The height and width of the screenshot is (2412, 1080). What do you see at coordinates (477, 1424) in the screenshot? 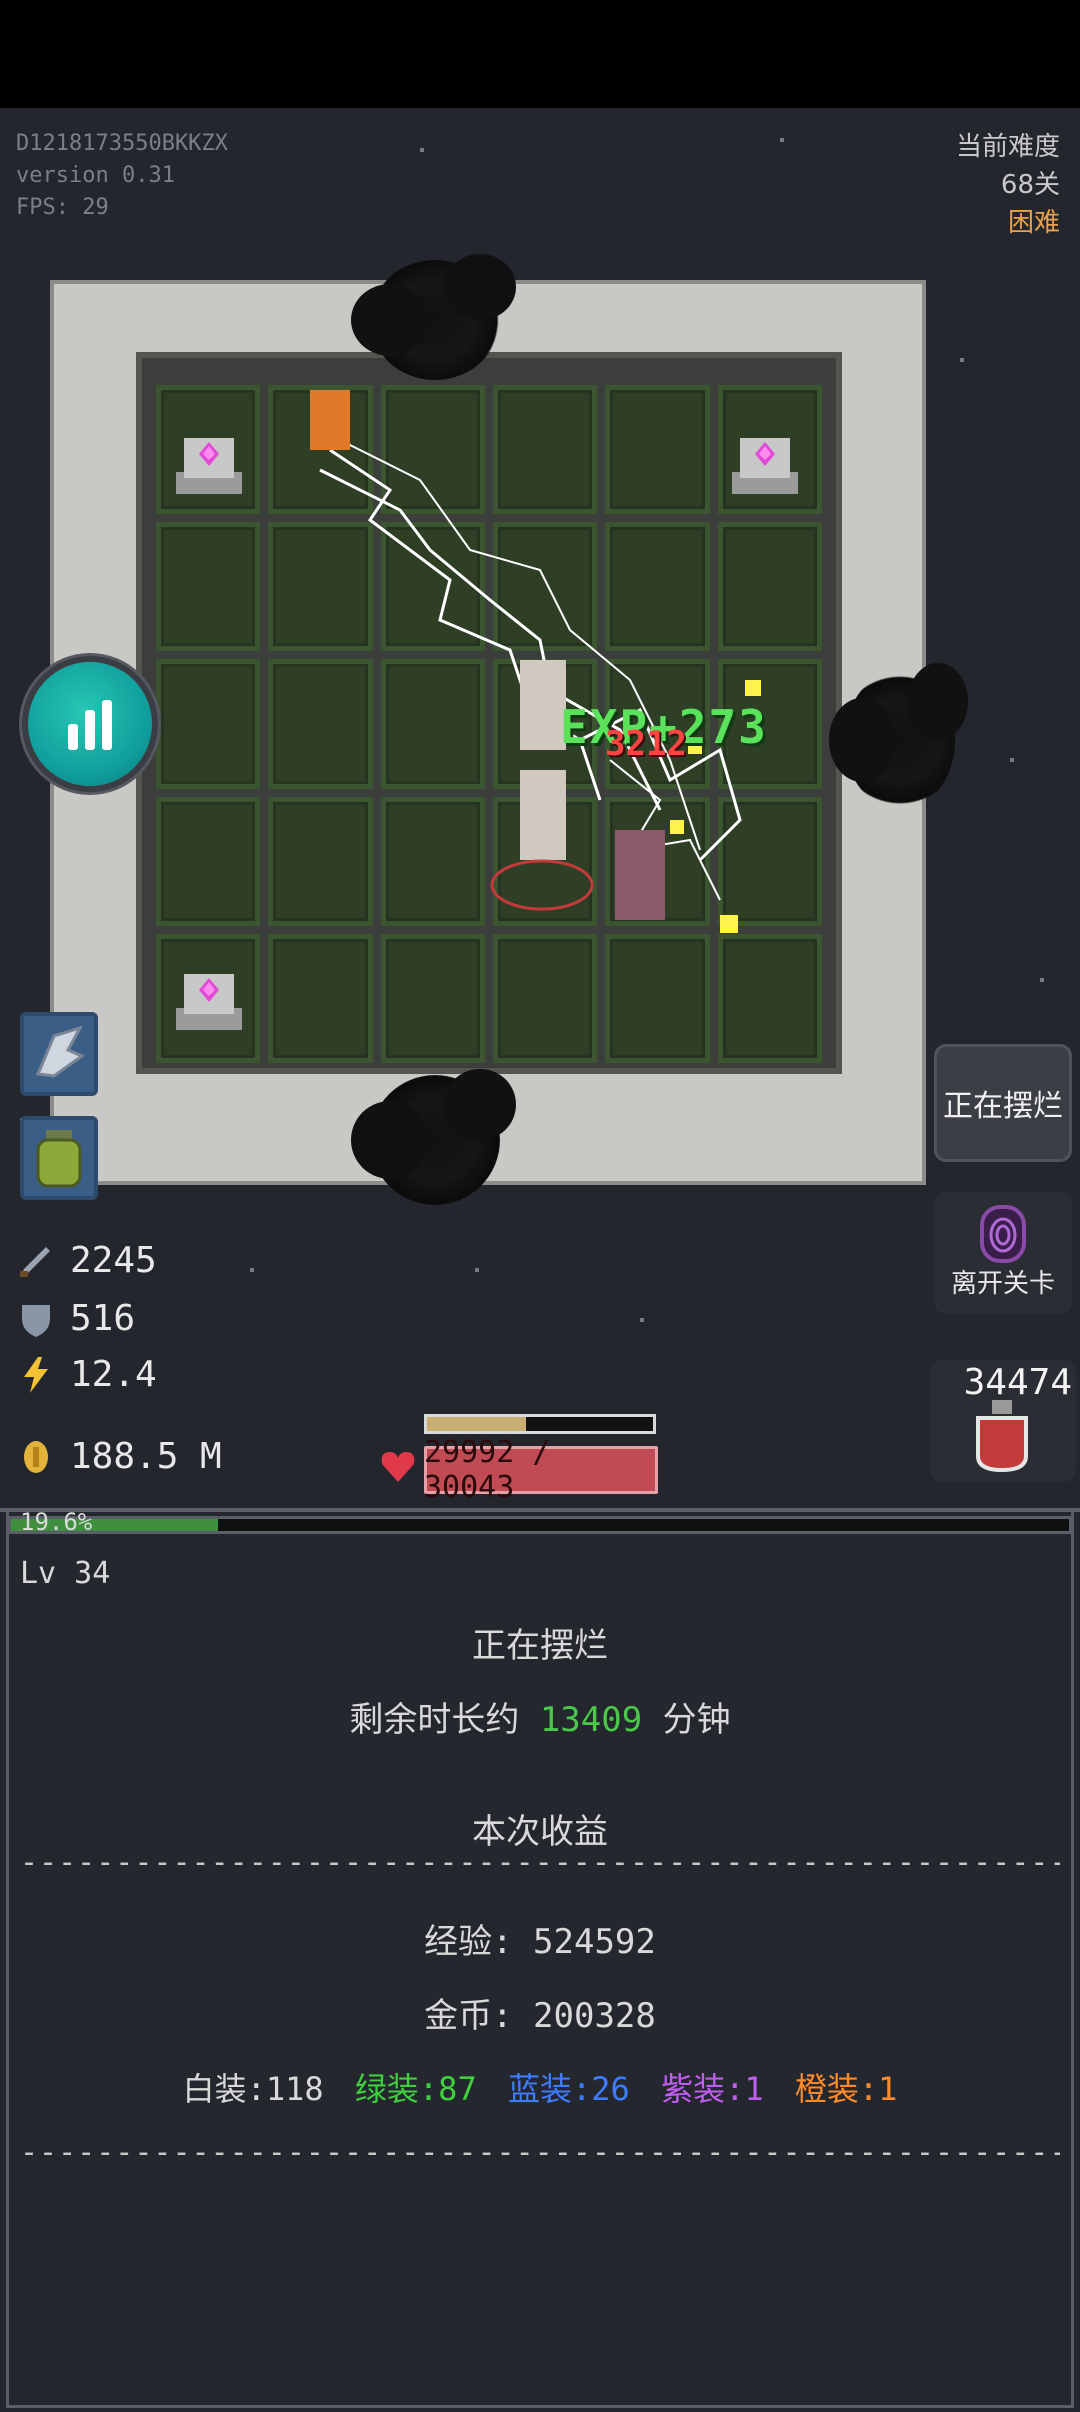
I see `player-xp-fill` at bounding box center [477, 1424].